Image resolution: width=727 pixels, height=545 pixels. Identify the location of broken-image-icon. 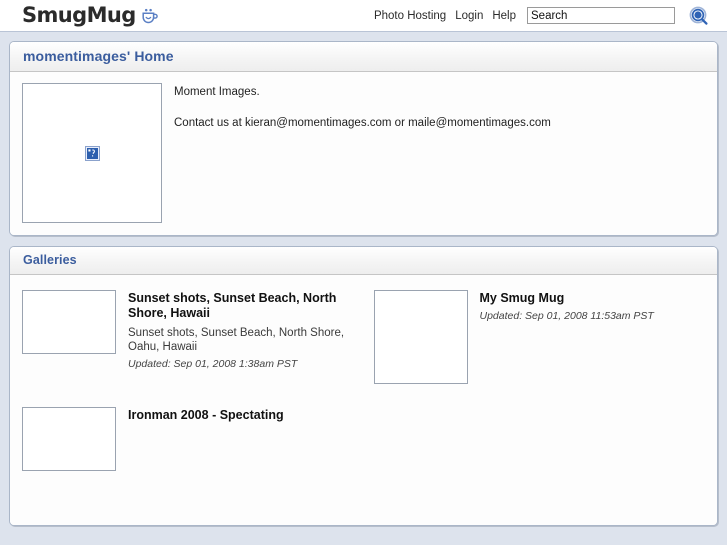
(92, 153).